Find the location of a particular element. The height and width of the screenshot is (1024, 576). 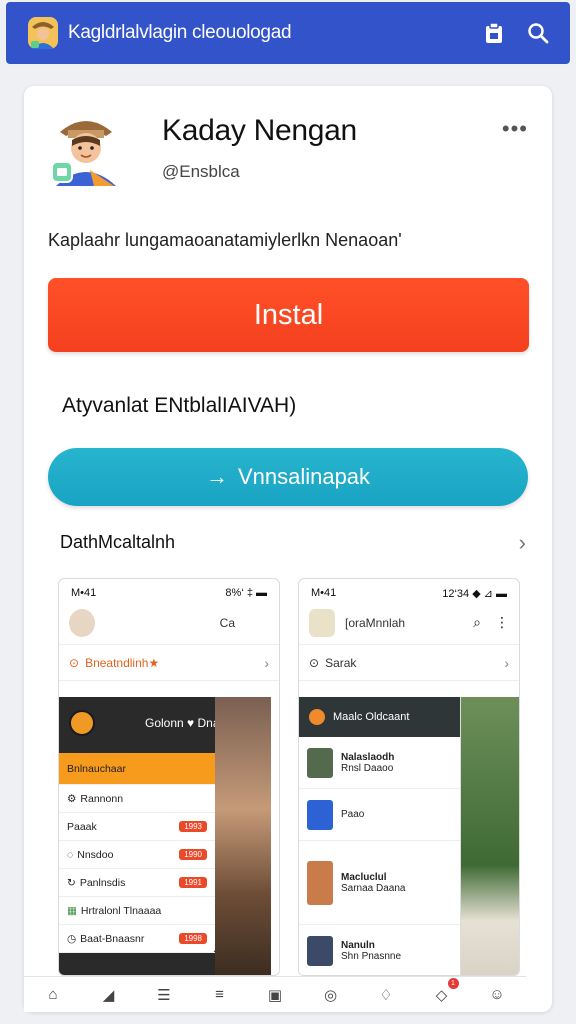

menu-item: Paaak 1993 is located at coordinates (137, 827).